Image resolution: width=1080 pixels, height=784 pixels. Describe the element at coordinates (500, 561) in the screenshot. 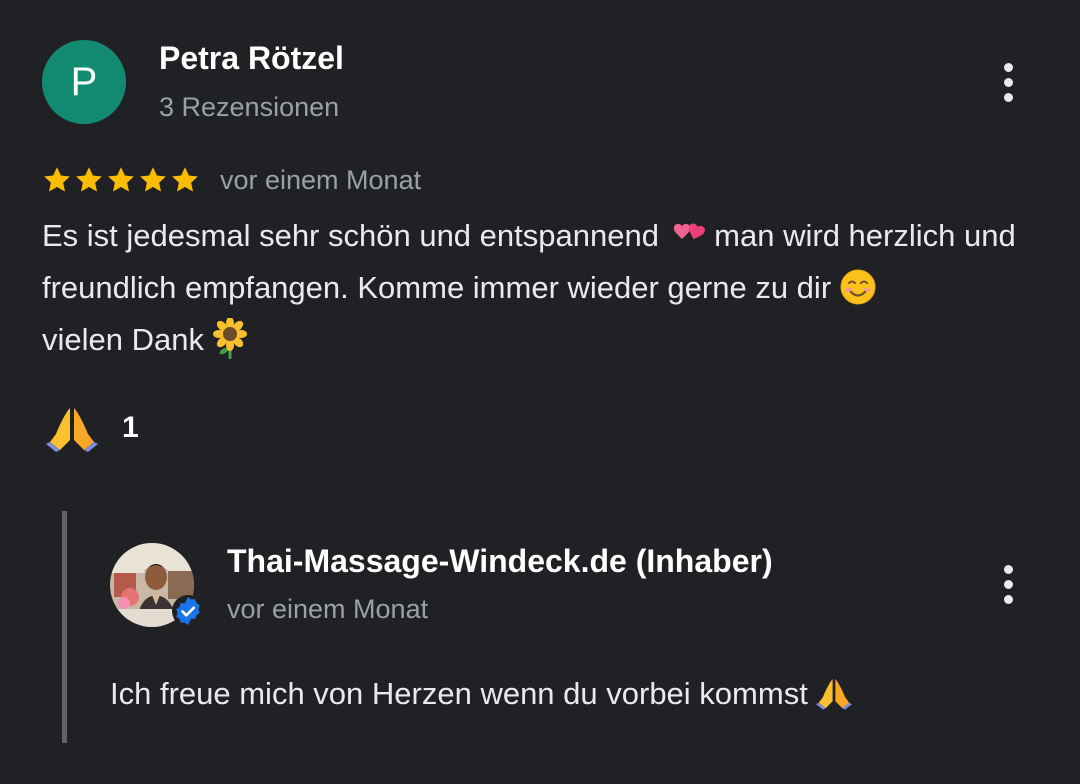

I see `owner-name: Thai-Massage-Windeck.de (Inhaber)` at that location.